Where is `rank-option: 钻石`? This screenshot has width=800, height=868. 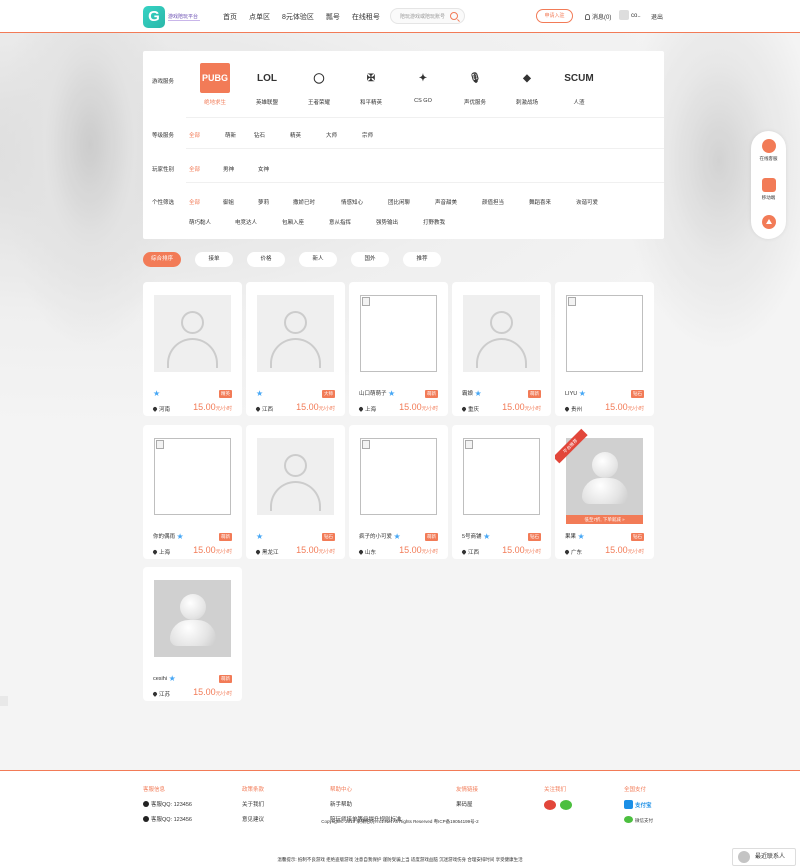
rank-option: 钻石 is located at coordinates (272, 135).